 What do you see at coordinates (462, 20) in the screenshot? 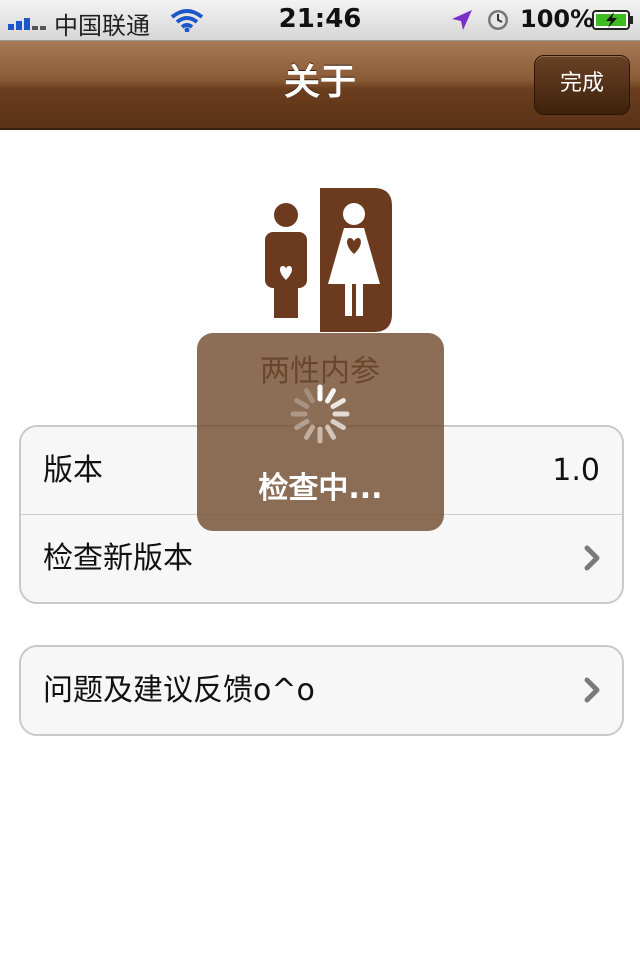
I see `location-icon` at bounding box center [462, 20].